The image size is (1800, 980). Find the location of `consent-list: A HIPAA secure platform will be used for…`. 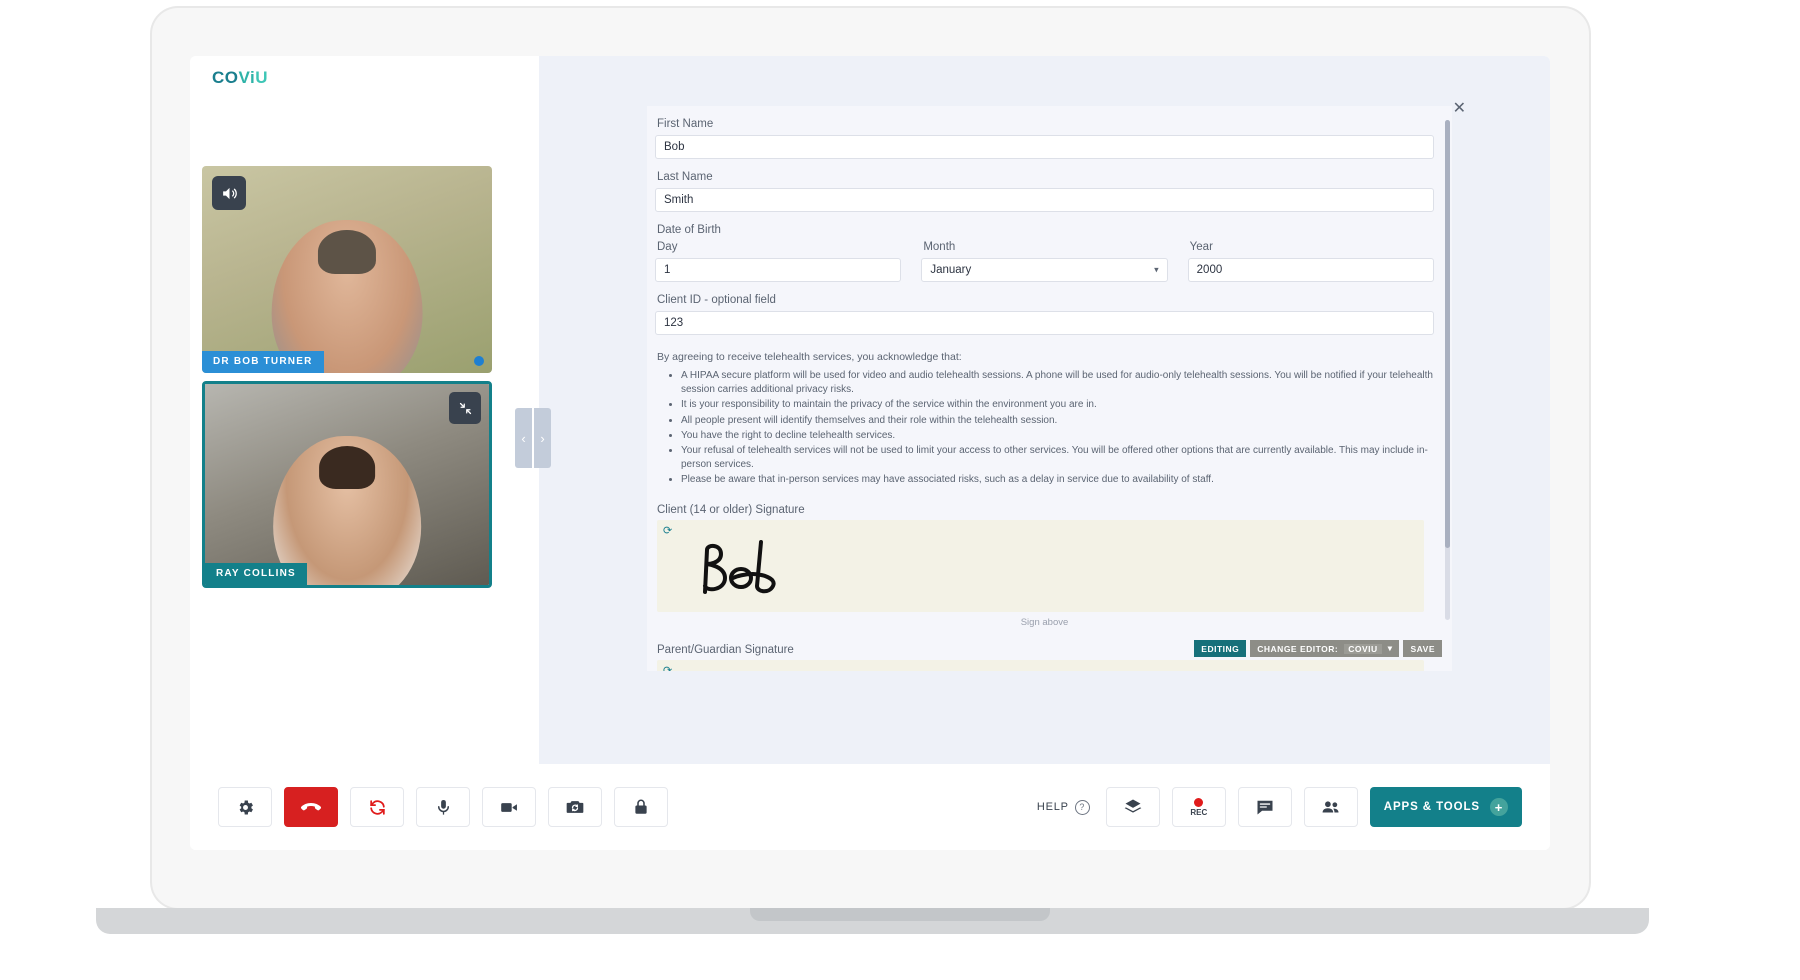

consent-list: A HIPAA secure platform will be used for… is located at coordinates (1057, 428).